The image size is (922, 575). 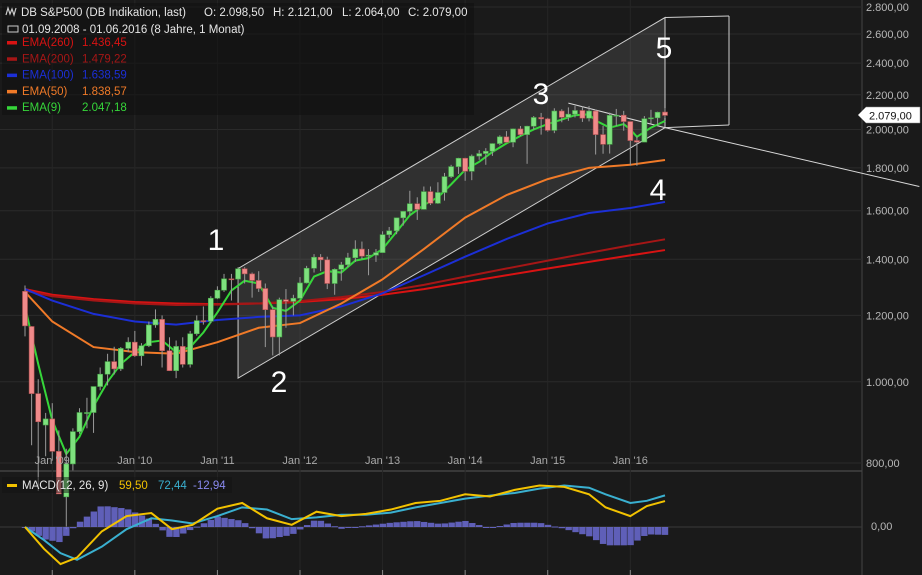 What do you see at coordinates (209, 486) in the screenshot?
I see `hist-value: -12,94` at bounding box center [209, 486].